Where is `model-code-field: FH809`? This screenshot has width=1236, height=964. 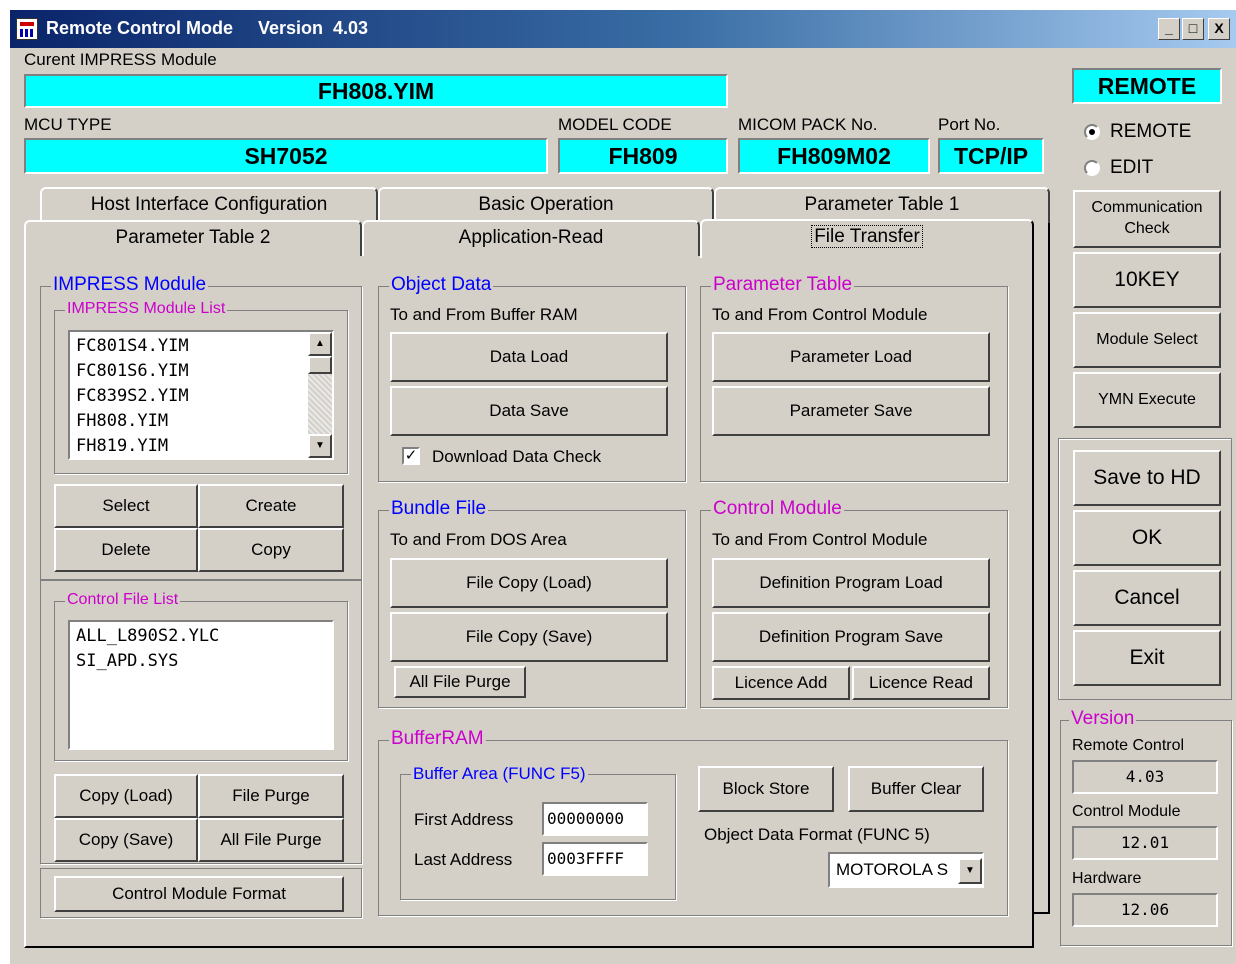 model-code-field: FH809 is located at coordinates (643, 156).